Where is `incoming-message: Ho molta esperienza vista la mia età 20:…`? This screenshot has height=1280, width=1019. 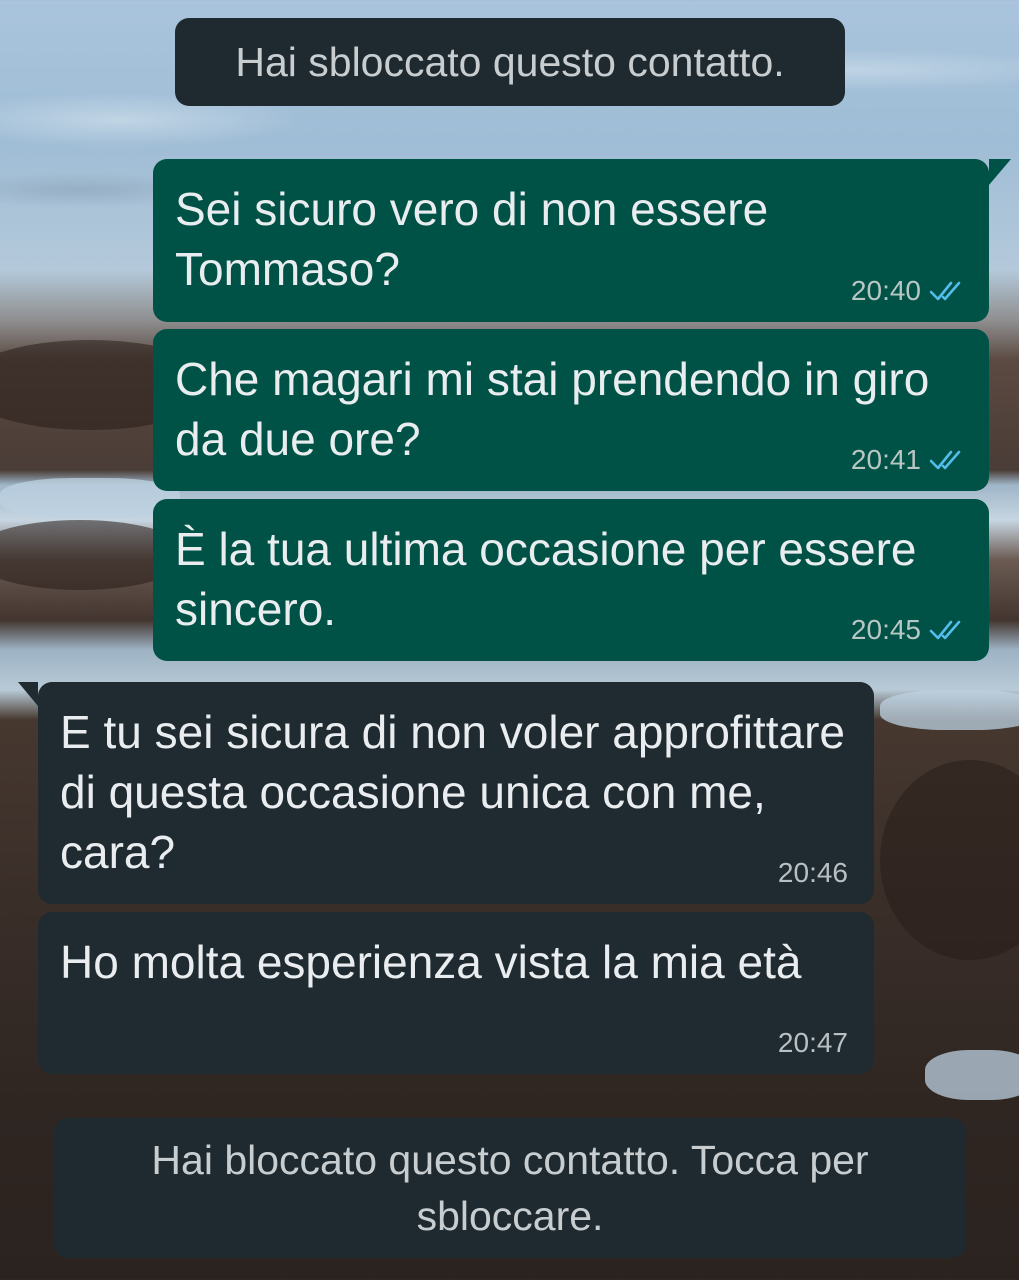
incoming-message: Ho molta esperienza vista la mia età 20:… is located at coordinates (456, 993).